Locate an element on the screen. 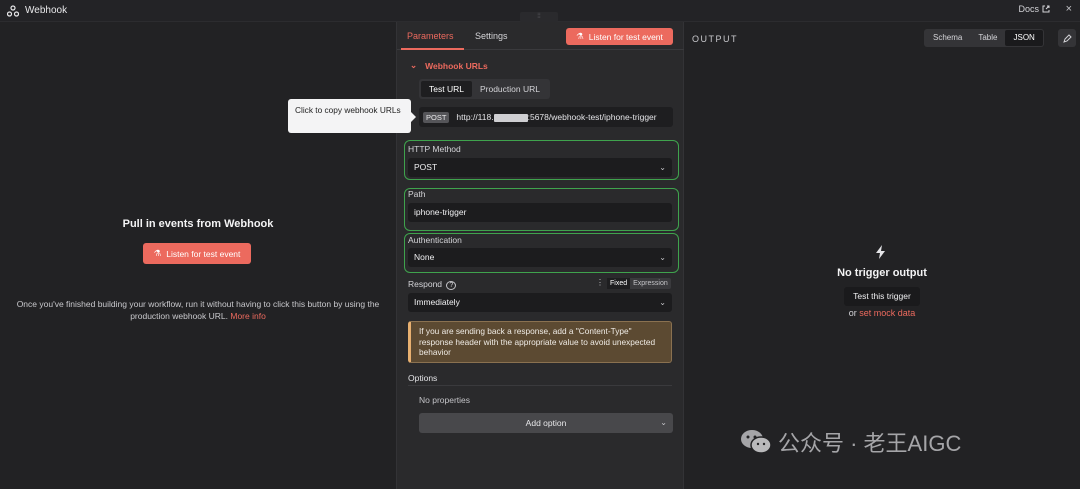  url-prefix: http://118. is located at coordinates (475, 117).